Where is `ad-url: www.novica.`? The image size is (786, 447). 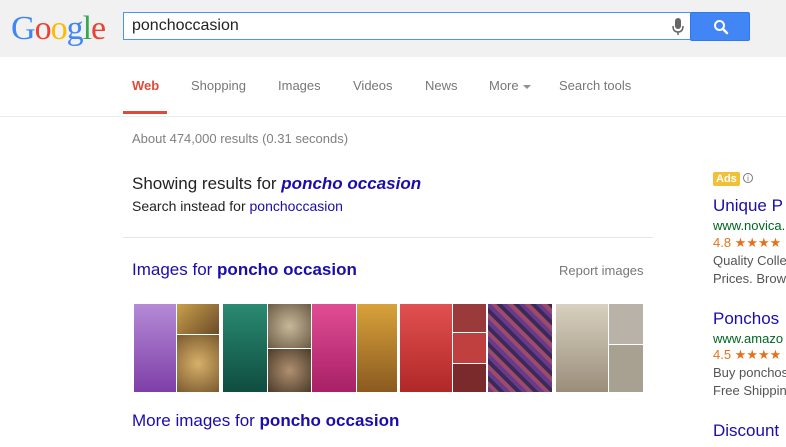
ad-url: www.novica. is located at coordinates (749, 225).